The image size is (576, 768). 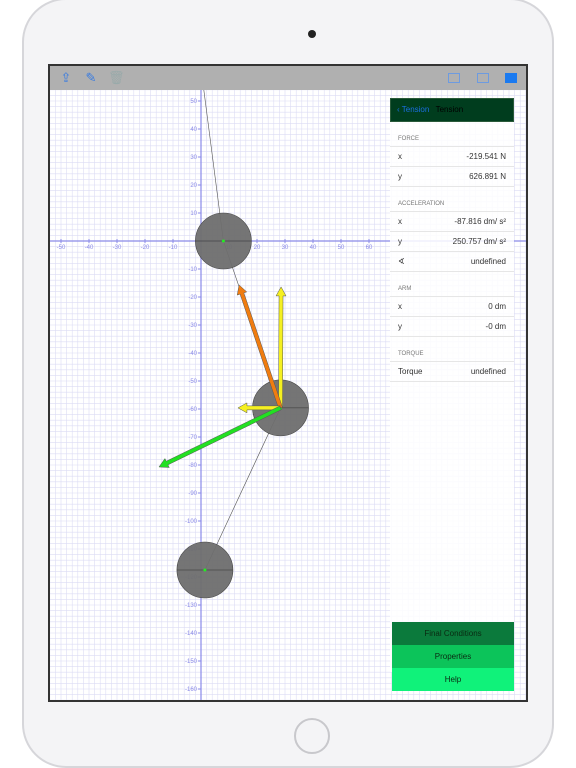 What do you see at coordinates (415, 109) in the screenshot?
I see `back-label: Tension` at bounding box center [415, 109].